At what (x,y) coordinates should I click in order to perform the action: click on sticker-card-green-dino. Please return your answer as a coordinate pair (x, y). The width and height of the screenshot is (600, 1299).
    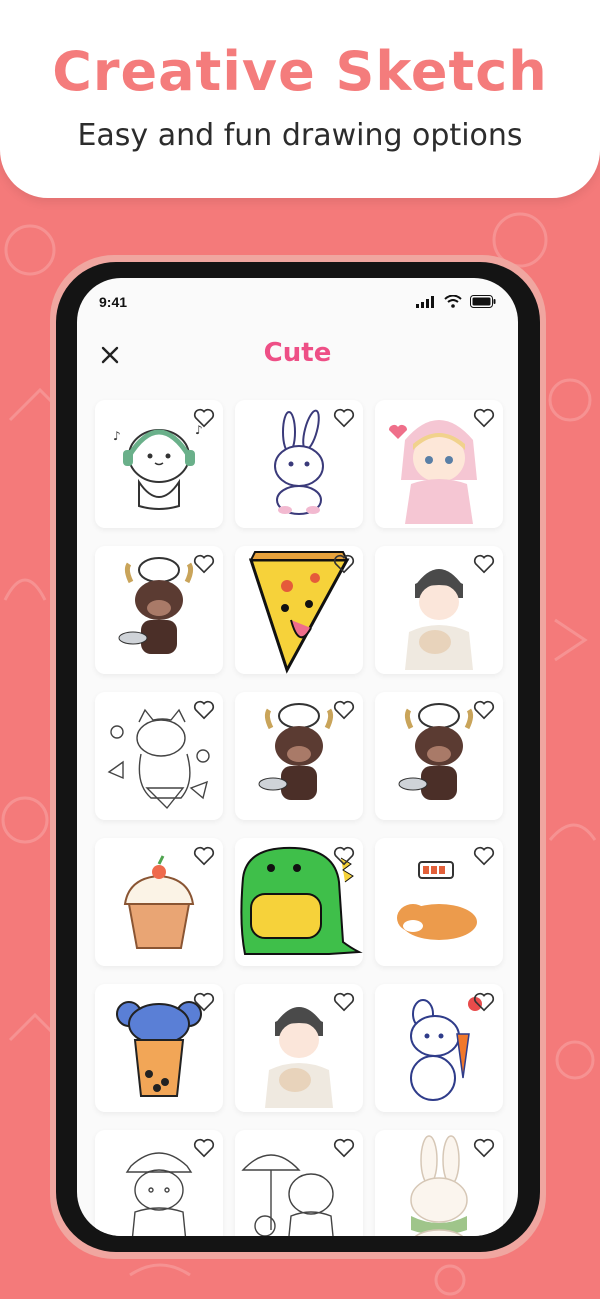
    Looking at the image, I should click on (299, 902).